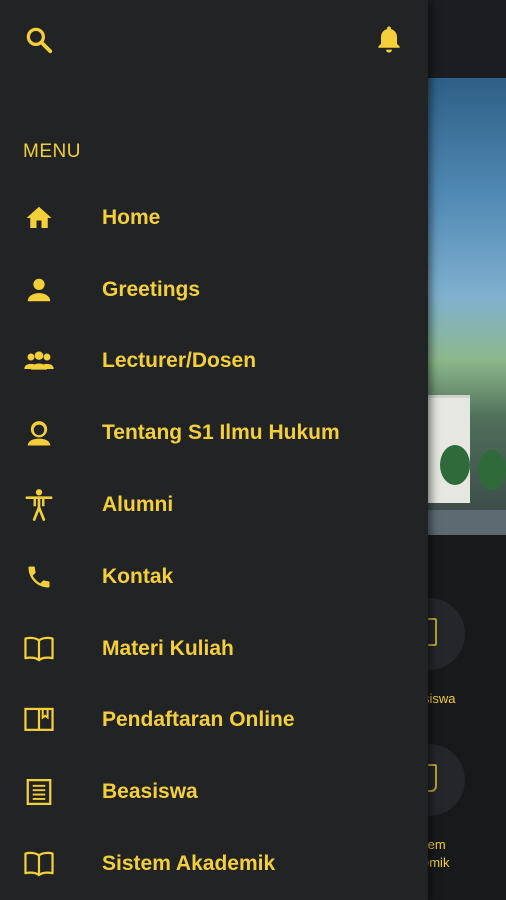  What do you see at coordinates (39, 40) in the screenshot?
I see `search-icon` at bounding box center [39, 40].